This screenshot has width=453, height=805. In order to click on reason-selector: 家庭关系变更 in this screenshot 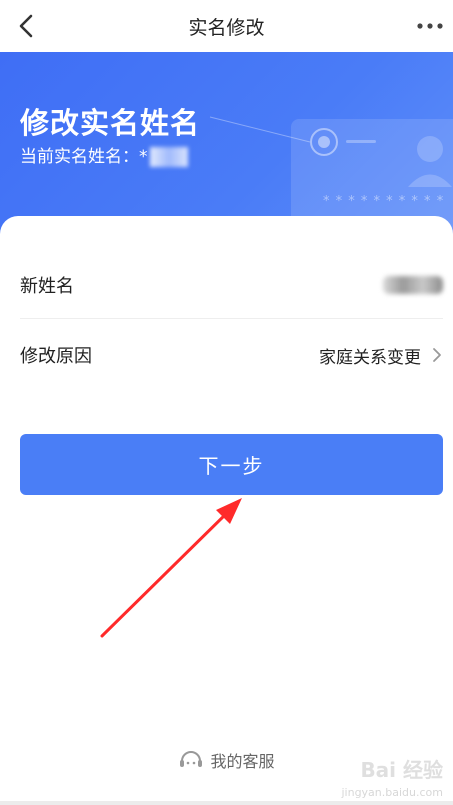, I will do `click(381, 355)`.